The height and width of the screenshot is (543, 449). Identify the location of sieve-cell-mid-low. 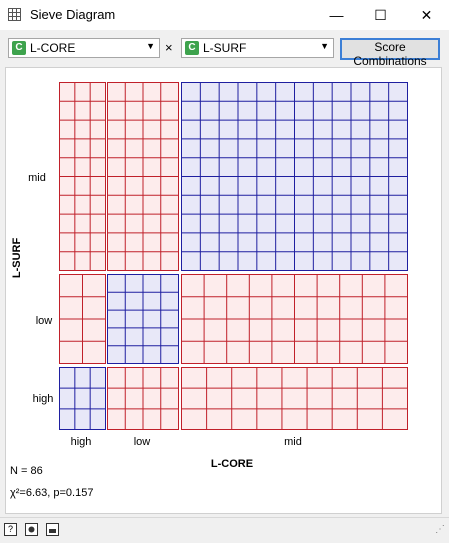
(143, 176).